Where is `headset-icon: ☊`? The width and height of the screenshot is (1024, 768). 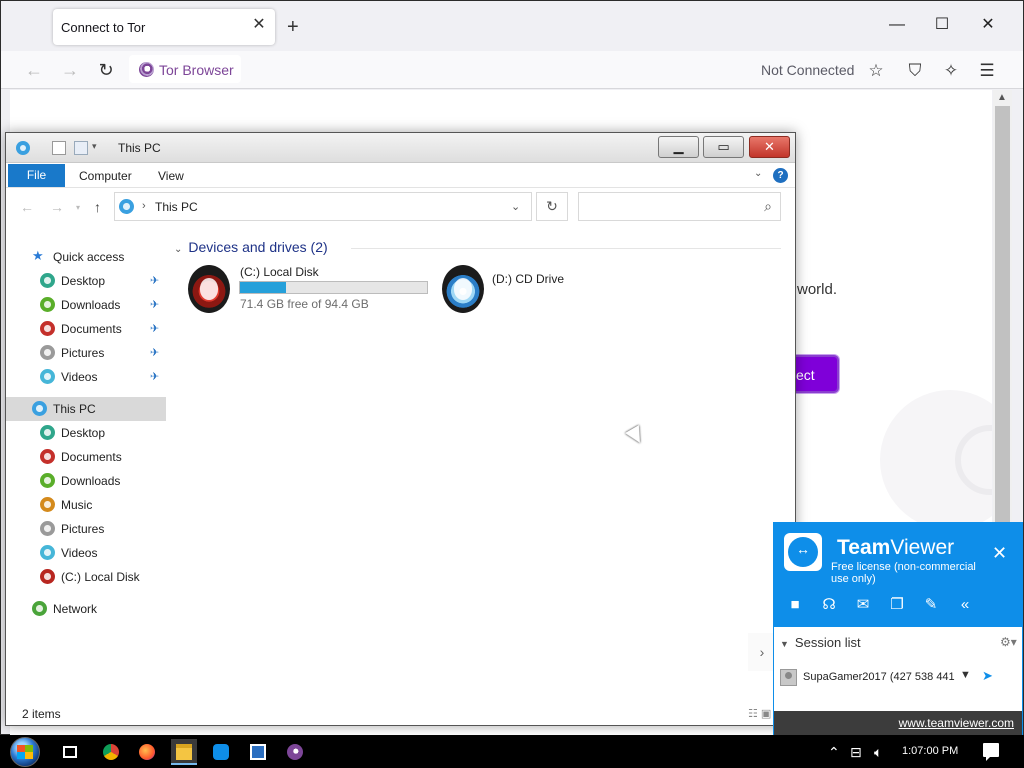 headset-icon: ☊ is located at coordinates (829, 605).